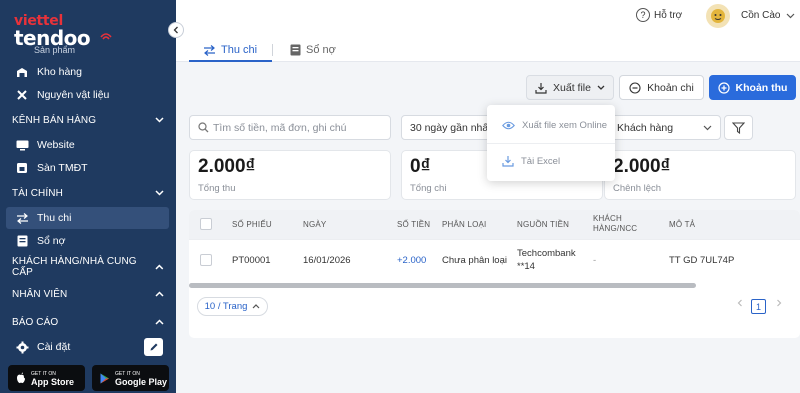 This screenshot has width=800, height=393. What do you see at coordinates (551, 143) in the screenshot?
I see `menu-divider` at bounding box center [551, 143].